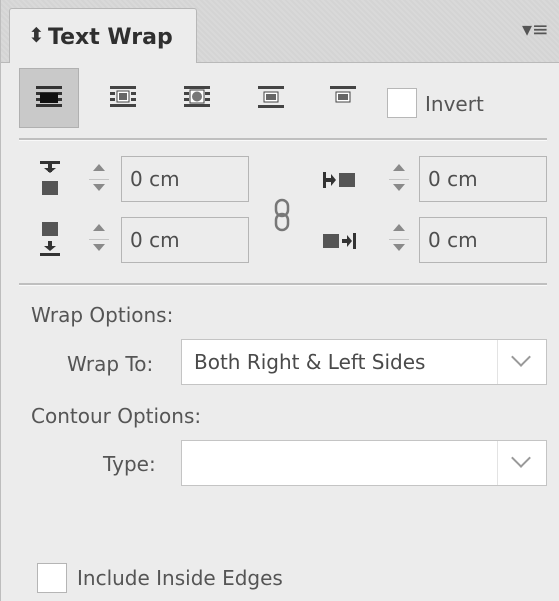 The width and height of the screenshot is (559, 601). I want to click on wrap-around-bounding-box-button, so click(123, 98).